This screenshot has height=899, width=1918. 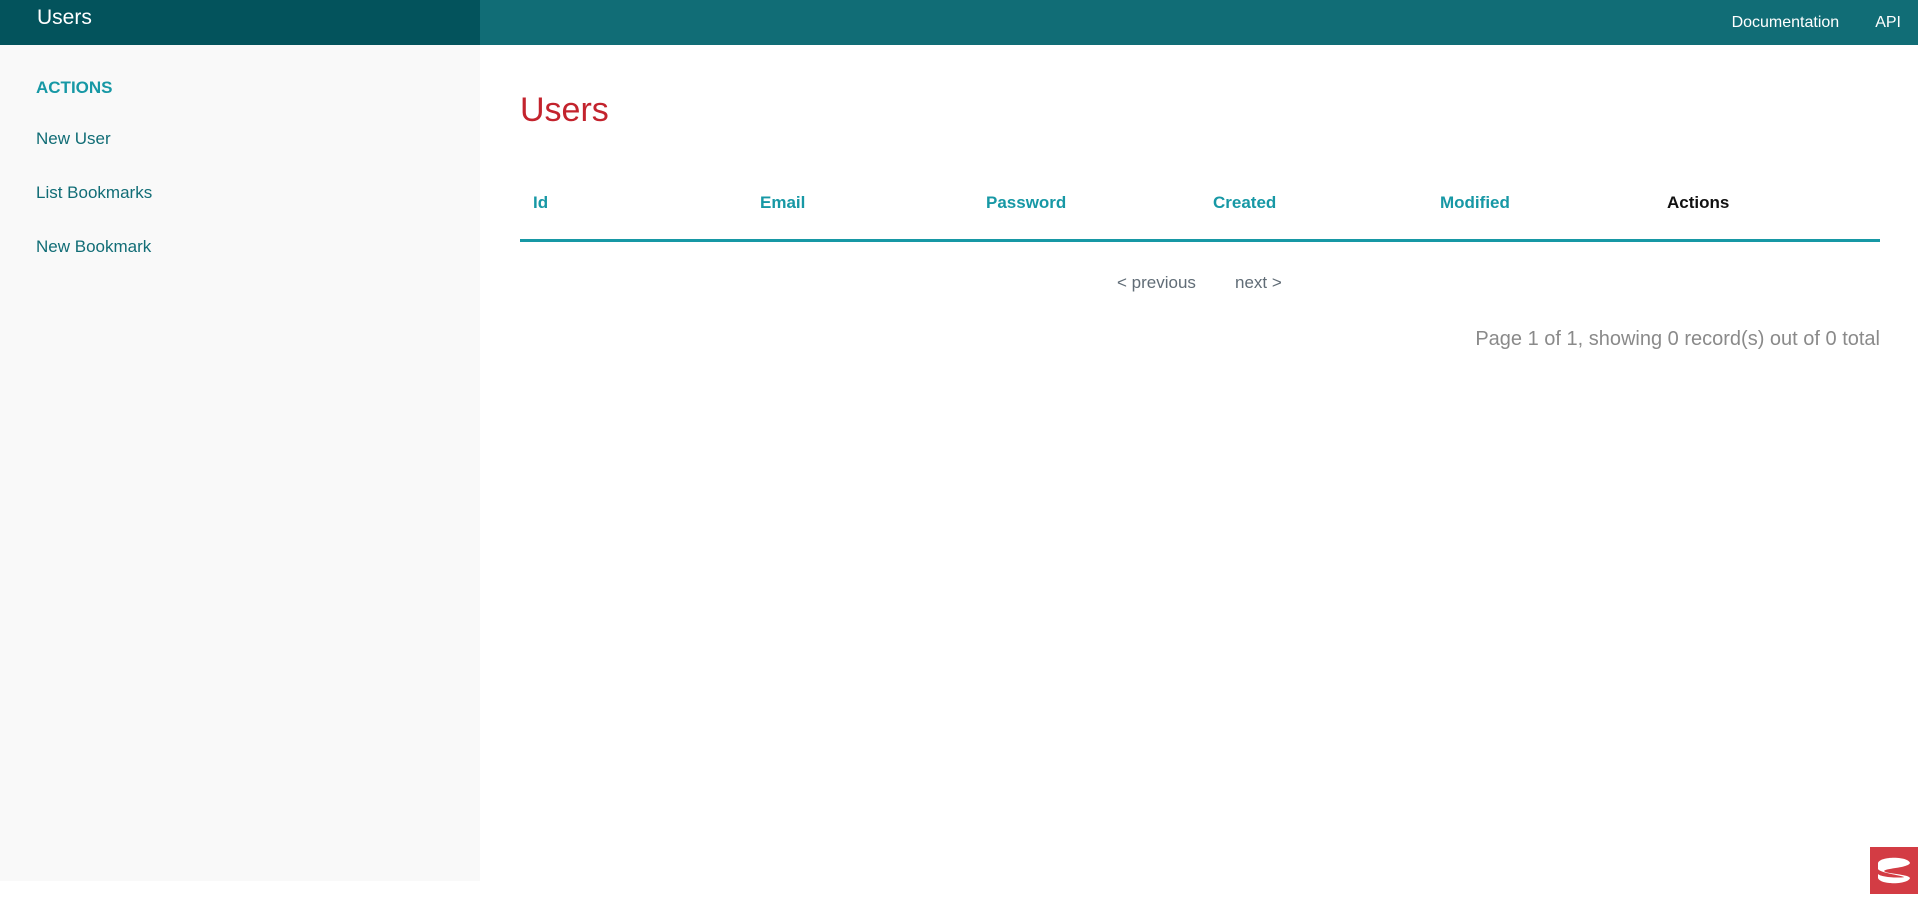 What do you see at coordinates (1026, 203) in the screenshot?
I see `column-header-password: Password` at bounding box center [1026, 203].